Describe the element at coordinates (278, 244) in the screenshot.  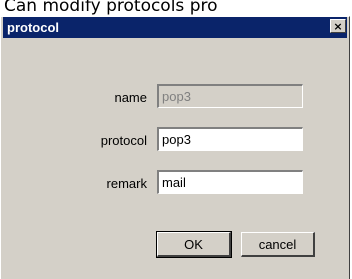
I see `cancel-button: cancel` at that location.